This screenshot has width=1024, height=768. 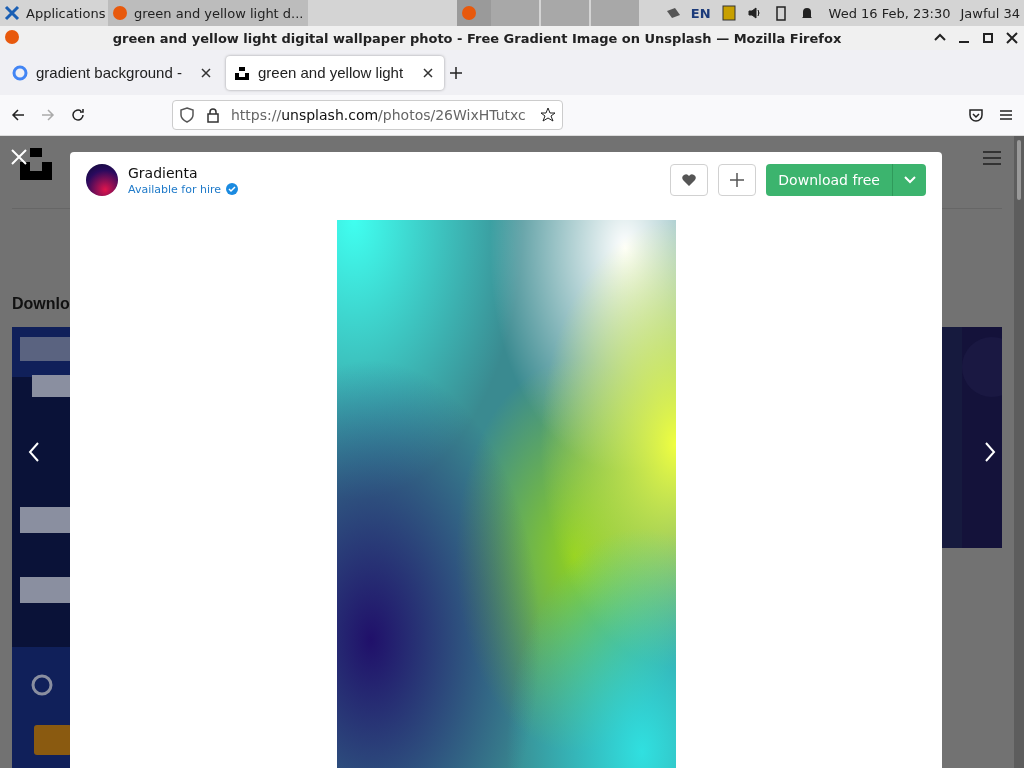 I want to click on star-icon, so click(x=548, y=115).